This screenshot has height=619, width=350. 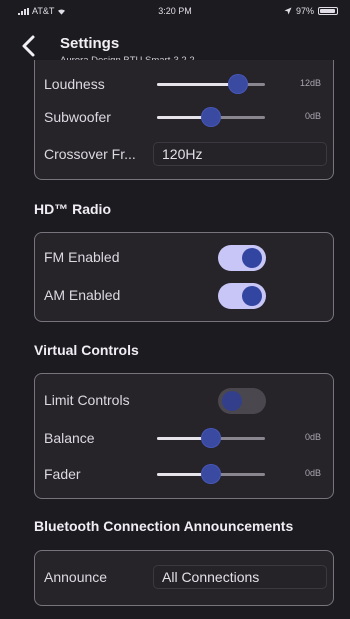 I want to click on hd-radio-section-title: HD™ Radio, so click(x=72, y=209).